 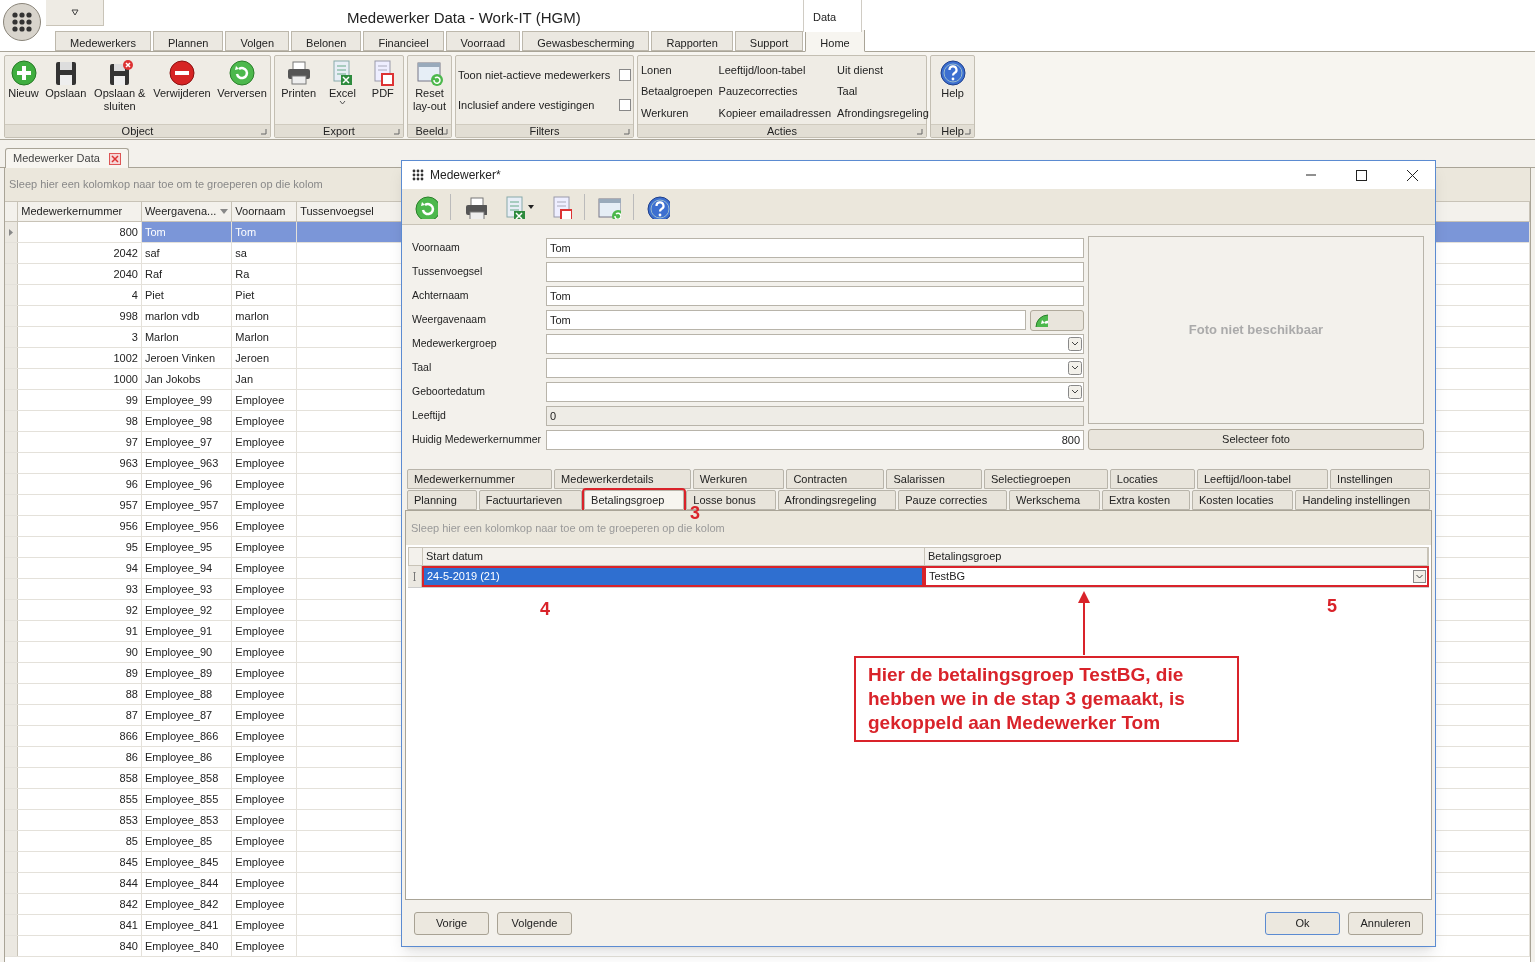 What do you see at coordinates (1176, 576) in the screenshot?
I see `dropdown-field: TestBG` at bounding box center [1176, 576].